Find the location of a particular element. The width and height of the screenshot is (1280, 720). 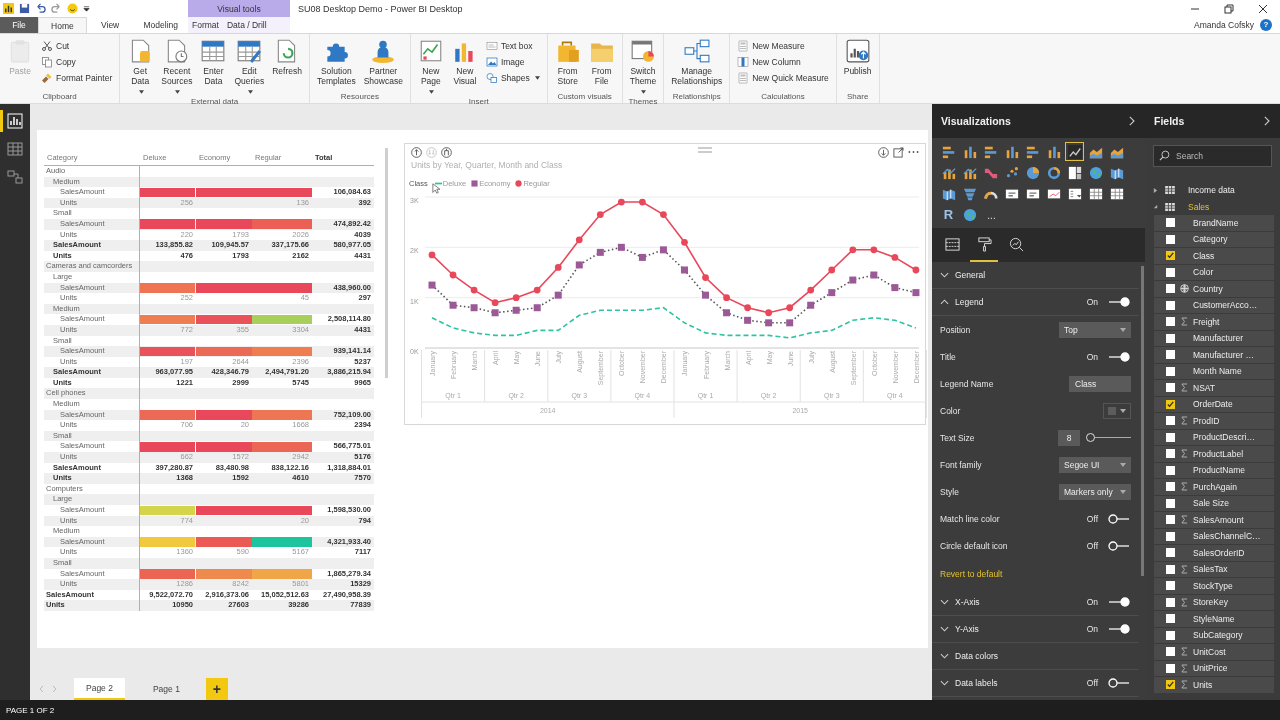

ribbon-button: Copy is located at coordinates (77, 61).